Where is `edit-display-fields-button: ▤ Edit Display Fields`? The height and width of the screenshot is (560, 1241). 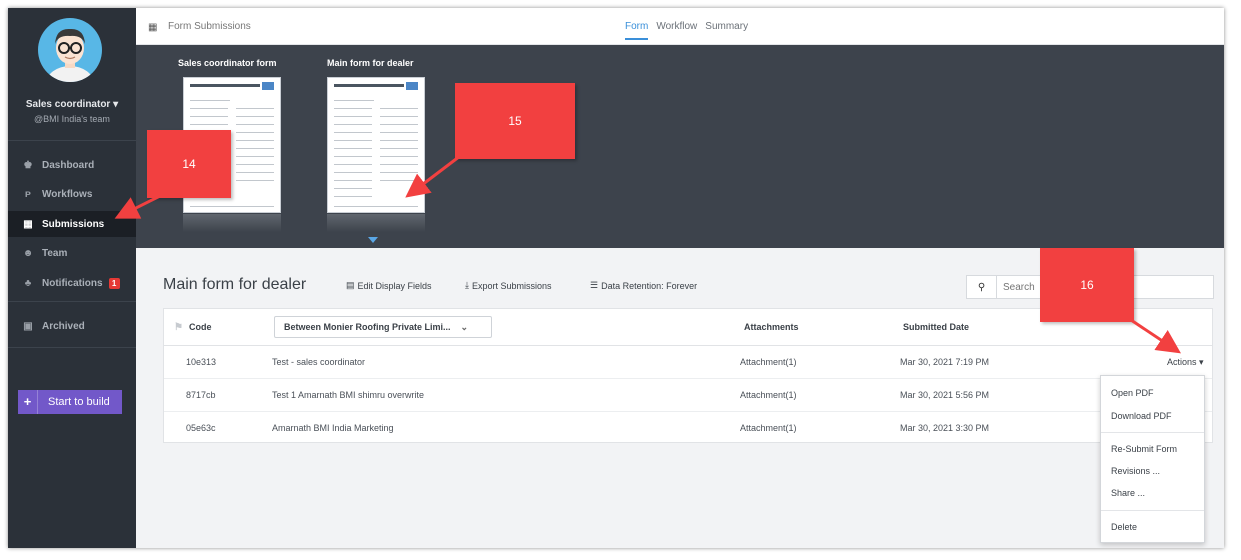 edit-display-fields-button: ▤ Edit Display Fields is located at coordinates (389, 285).